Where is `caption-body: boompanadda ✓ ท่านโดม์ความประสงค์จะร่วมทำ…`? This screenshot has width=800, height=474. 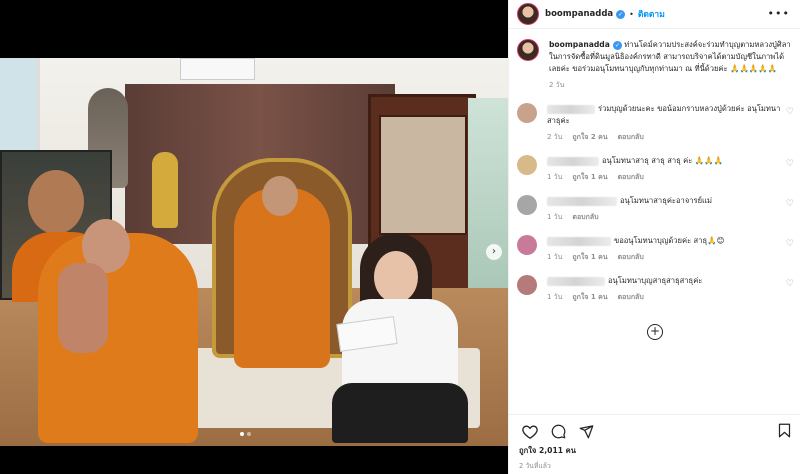
caption-body: boompanadda ✓ ท่านโดม์ความประสงค์จะร่วมทำ… is located at coordinates (670, 65).